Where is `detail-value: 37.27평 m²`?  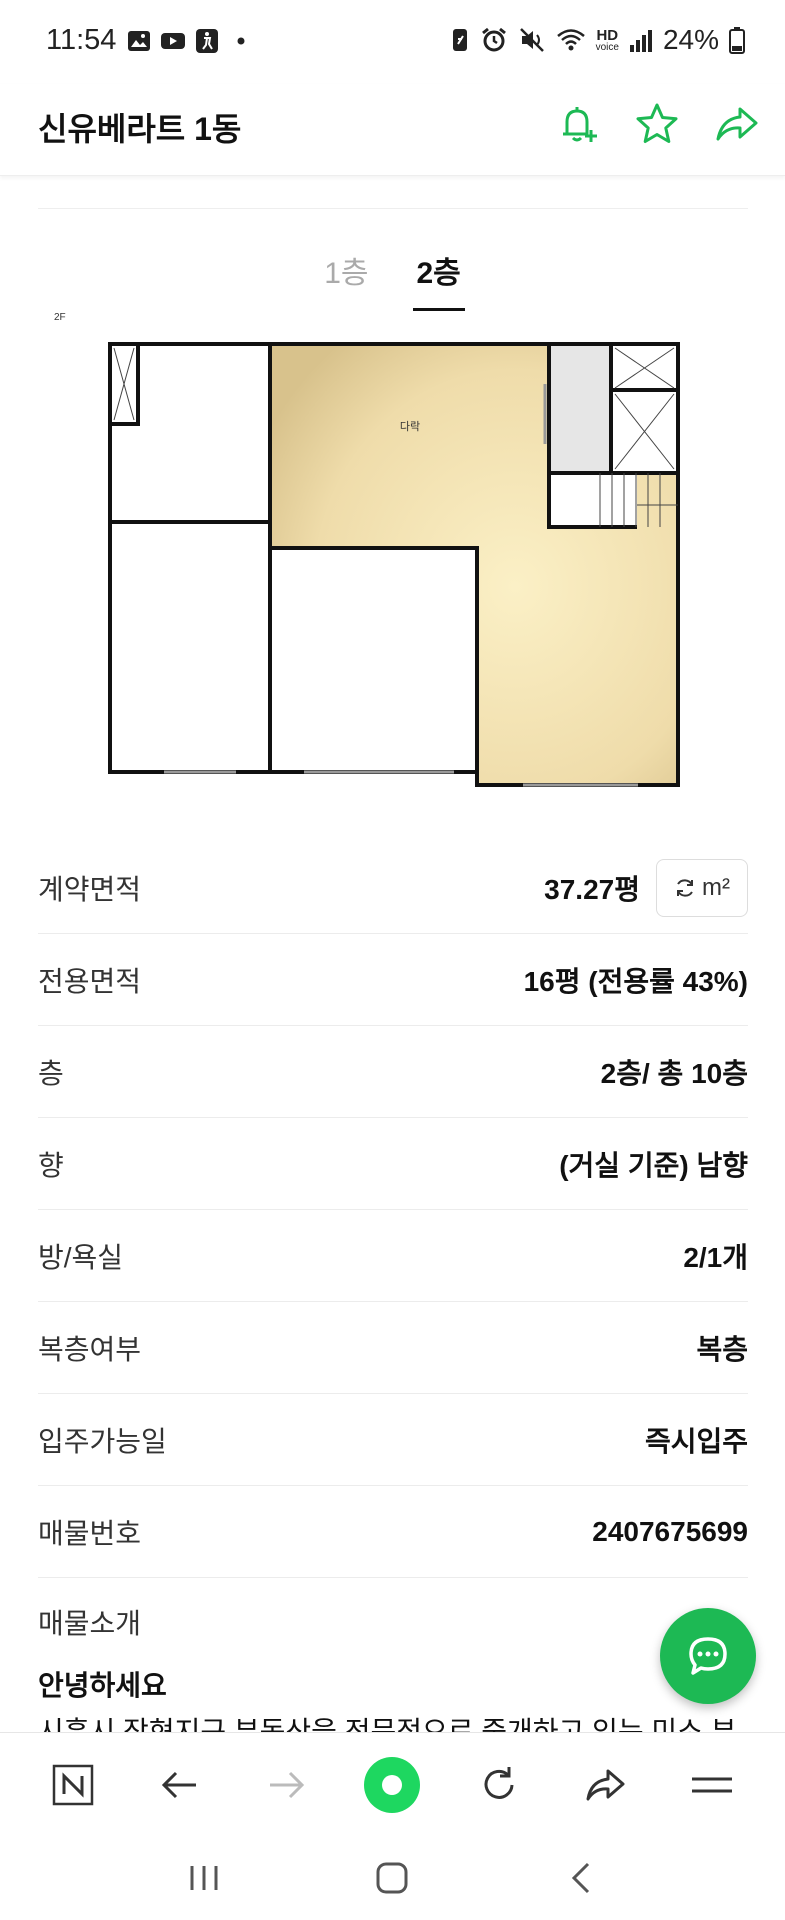 detail-value: 37.27평 m² is located at coordinates (646, 887).